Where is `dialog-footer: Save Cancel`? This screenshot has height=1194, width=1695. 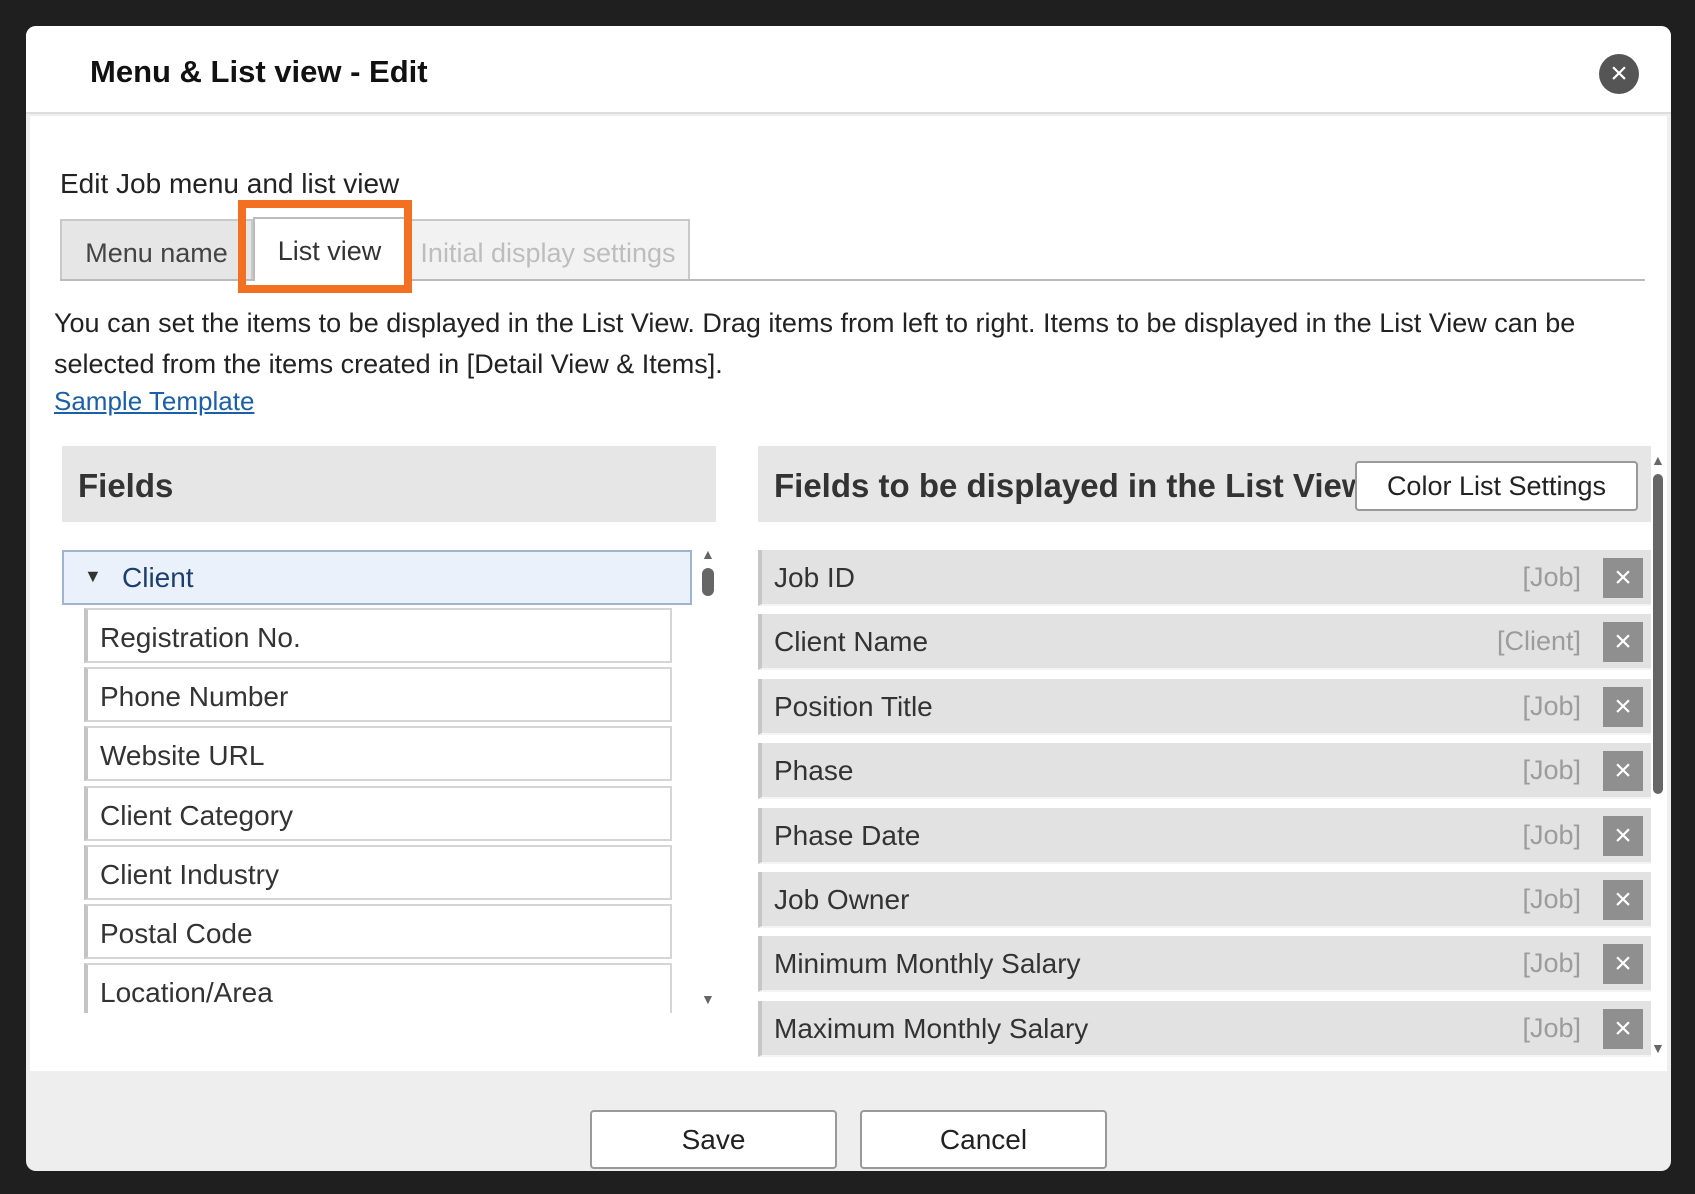 dialog-footer: Save Cancel is located at coordinates (848, 1124).